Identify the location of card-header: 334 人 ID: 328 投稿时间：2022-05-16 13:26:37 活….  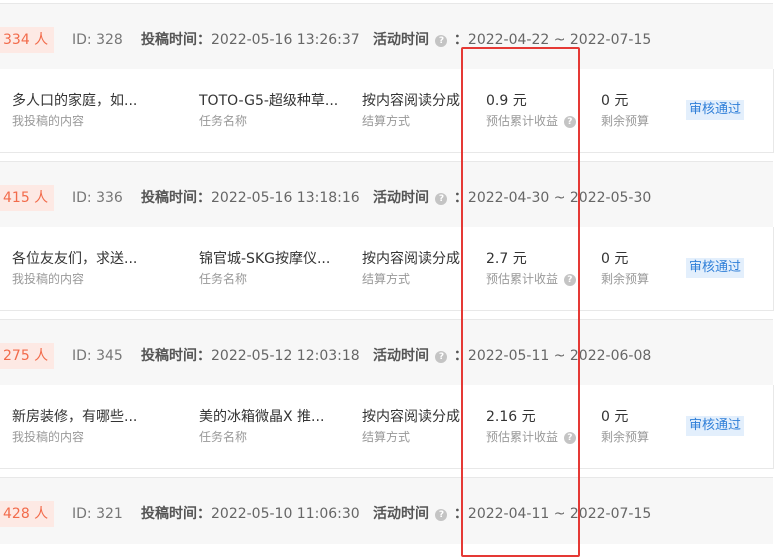
(386, 36).